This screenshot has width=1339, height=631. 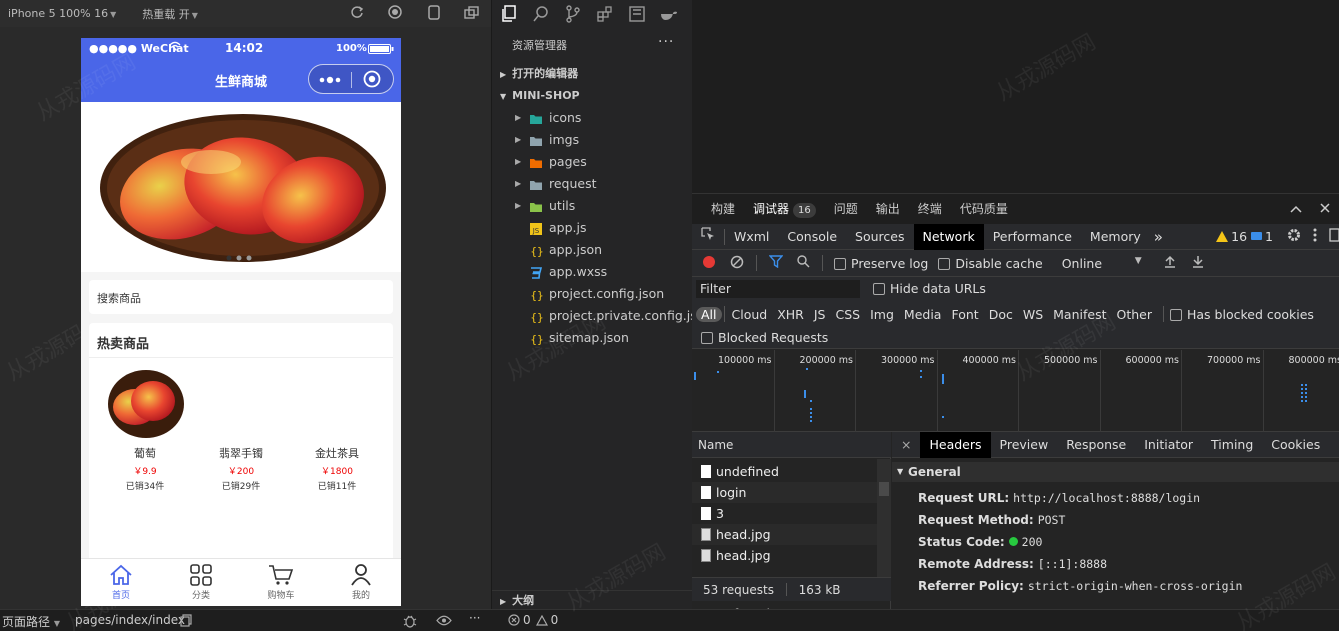 I want to click on filter-type-css: CSS, so click(x=848, y=314).